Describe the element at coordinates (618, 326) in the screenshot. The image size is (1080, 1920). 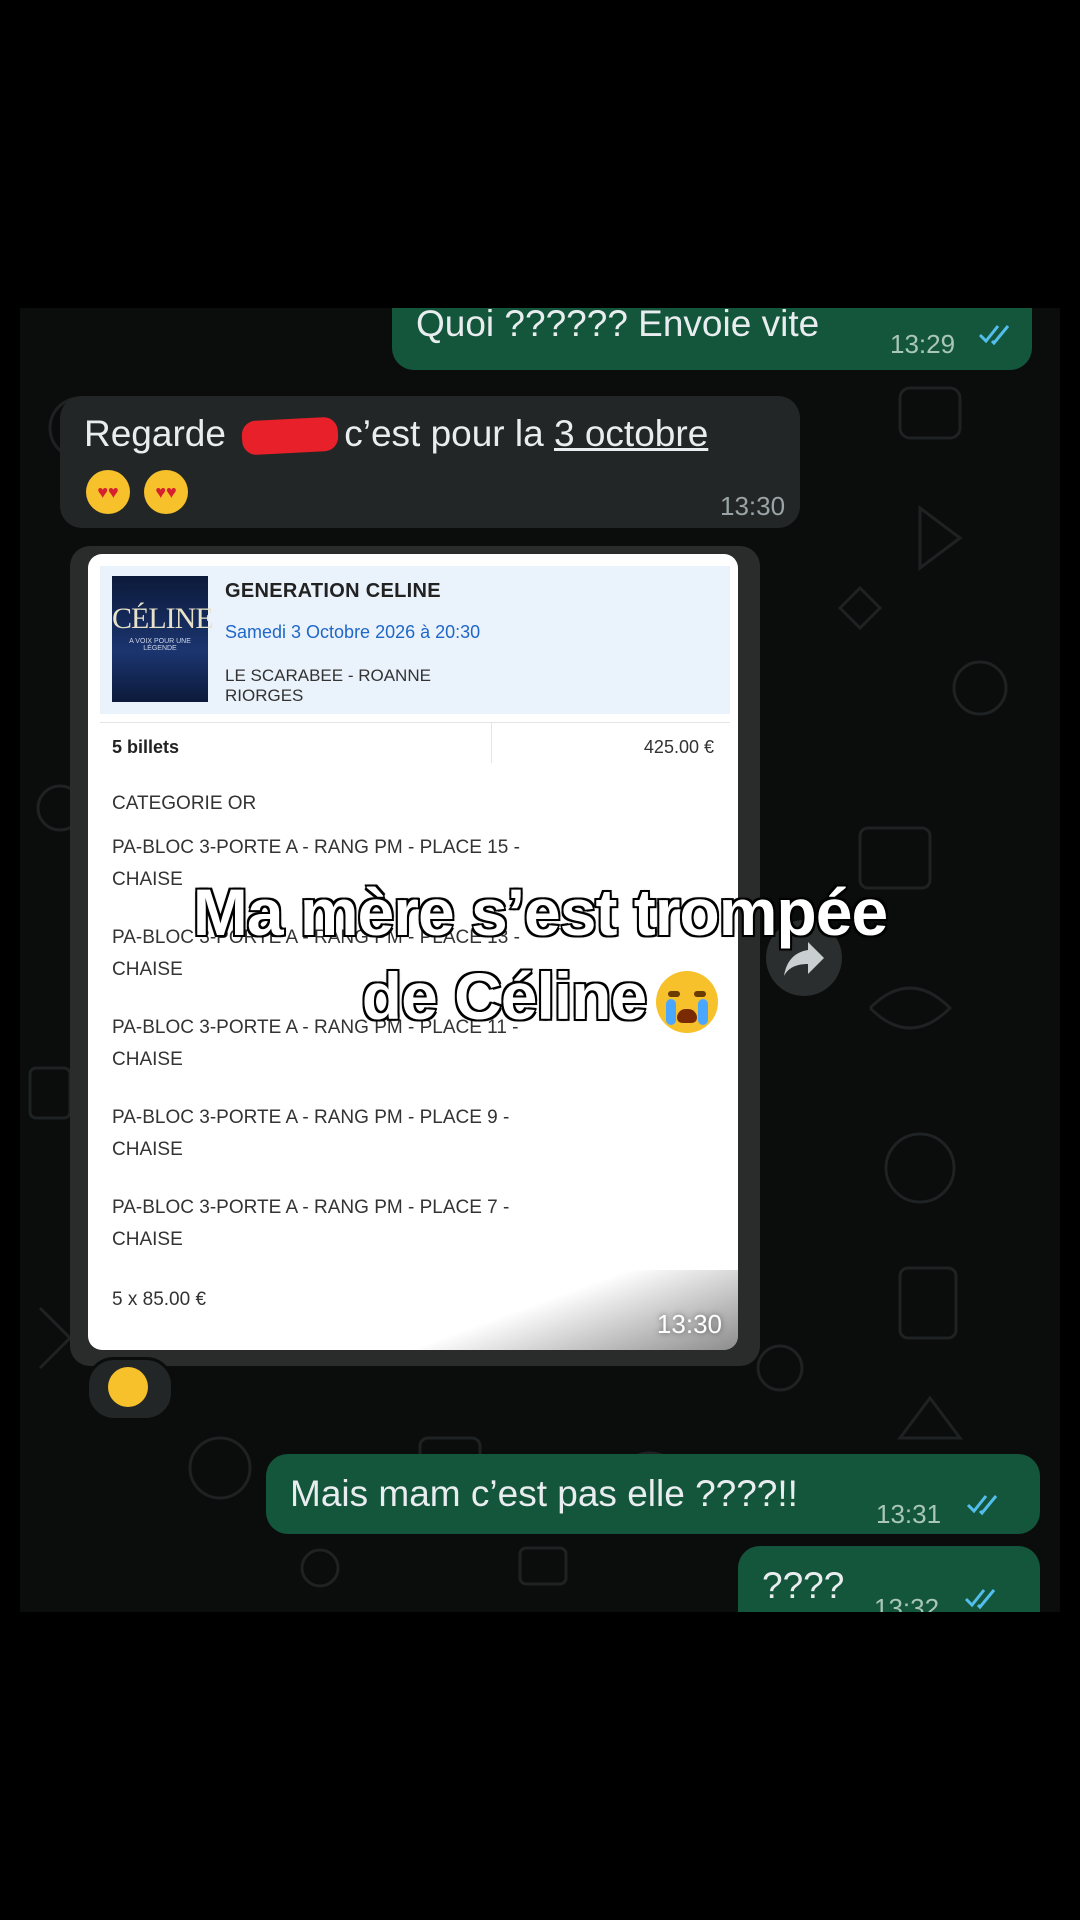
I see `message-text: Quoi ?????? Envoie vite` at that location.